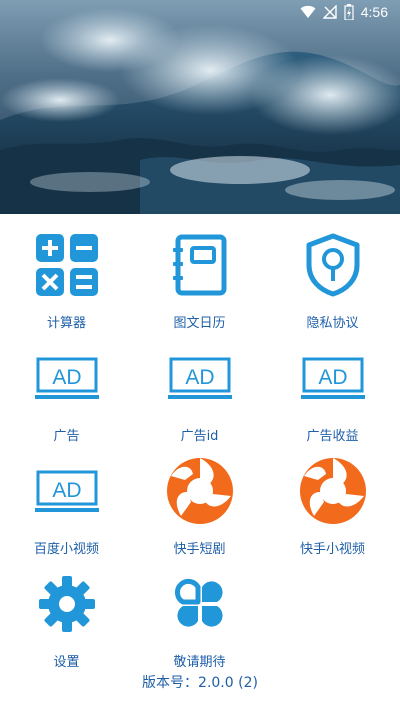 The image size is (400, 712). What do you see at coordinates (332, 323) in the screenshot?
I see `grid-item-label: 隐私协议` at bounding box center [332, 323].